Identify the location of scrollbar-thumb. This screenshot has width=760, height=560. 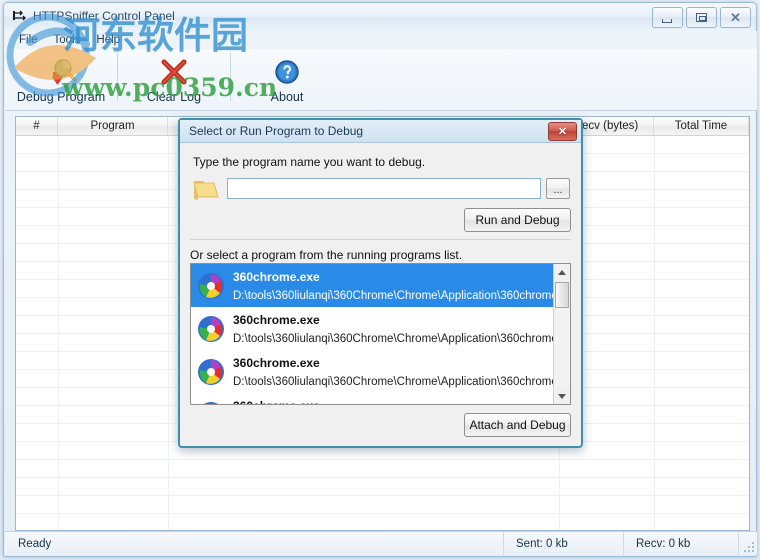
(562, 295).